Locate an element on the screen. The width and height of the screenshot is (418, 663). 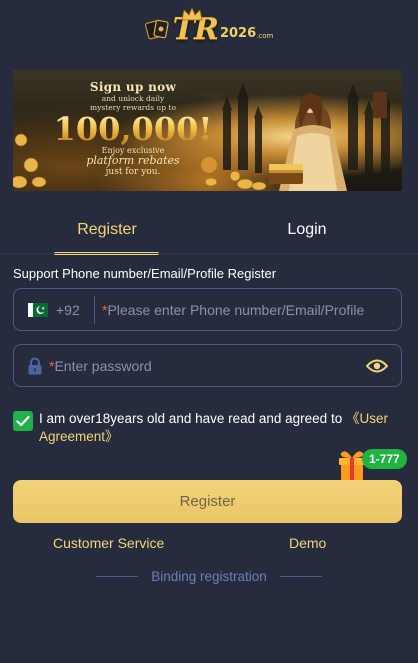
field-separator is located at coordinates (94, 309).